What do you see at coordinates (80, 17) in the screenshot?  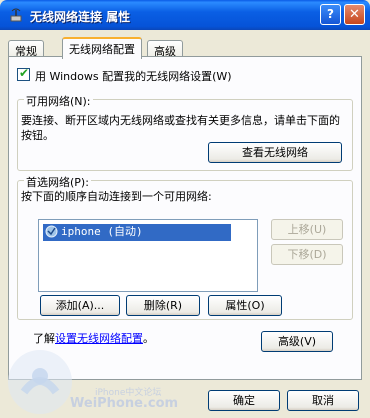 I see `window-title: 无线网络连接 属性` at bounding box center [80, 17].